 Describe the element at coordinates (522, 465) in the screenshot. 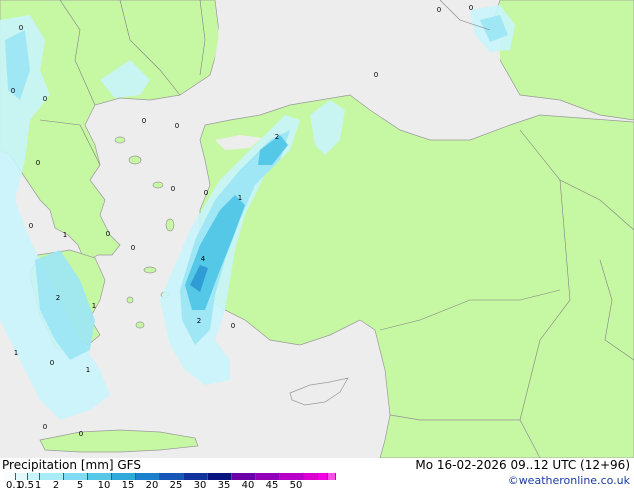

I see `run-info: Mo 16-02-2026 09..12 UTC (12+96)` at that location.